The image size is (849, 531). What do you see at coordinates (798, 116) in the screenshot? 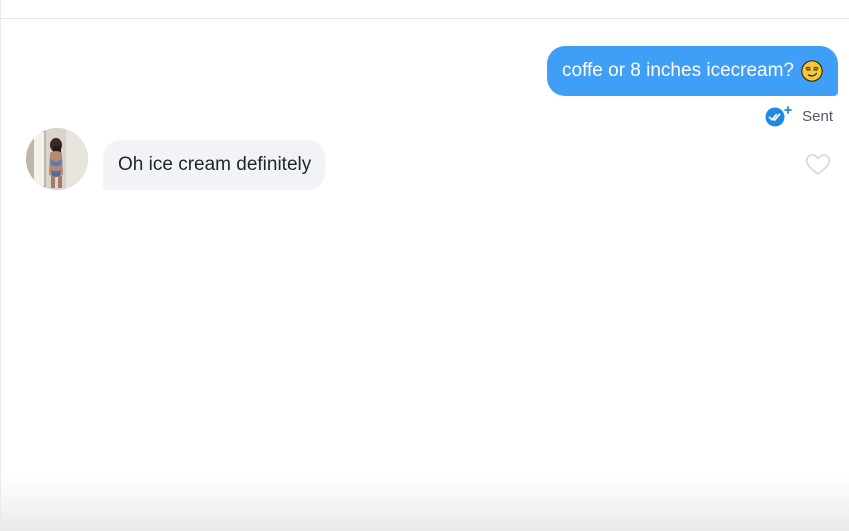
I see `message-status: Sent` at bounding box center [798, 116].